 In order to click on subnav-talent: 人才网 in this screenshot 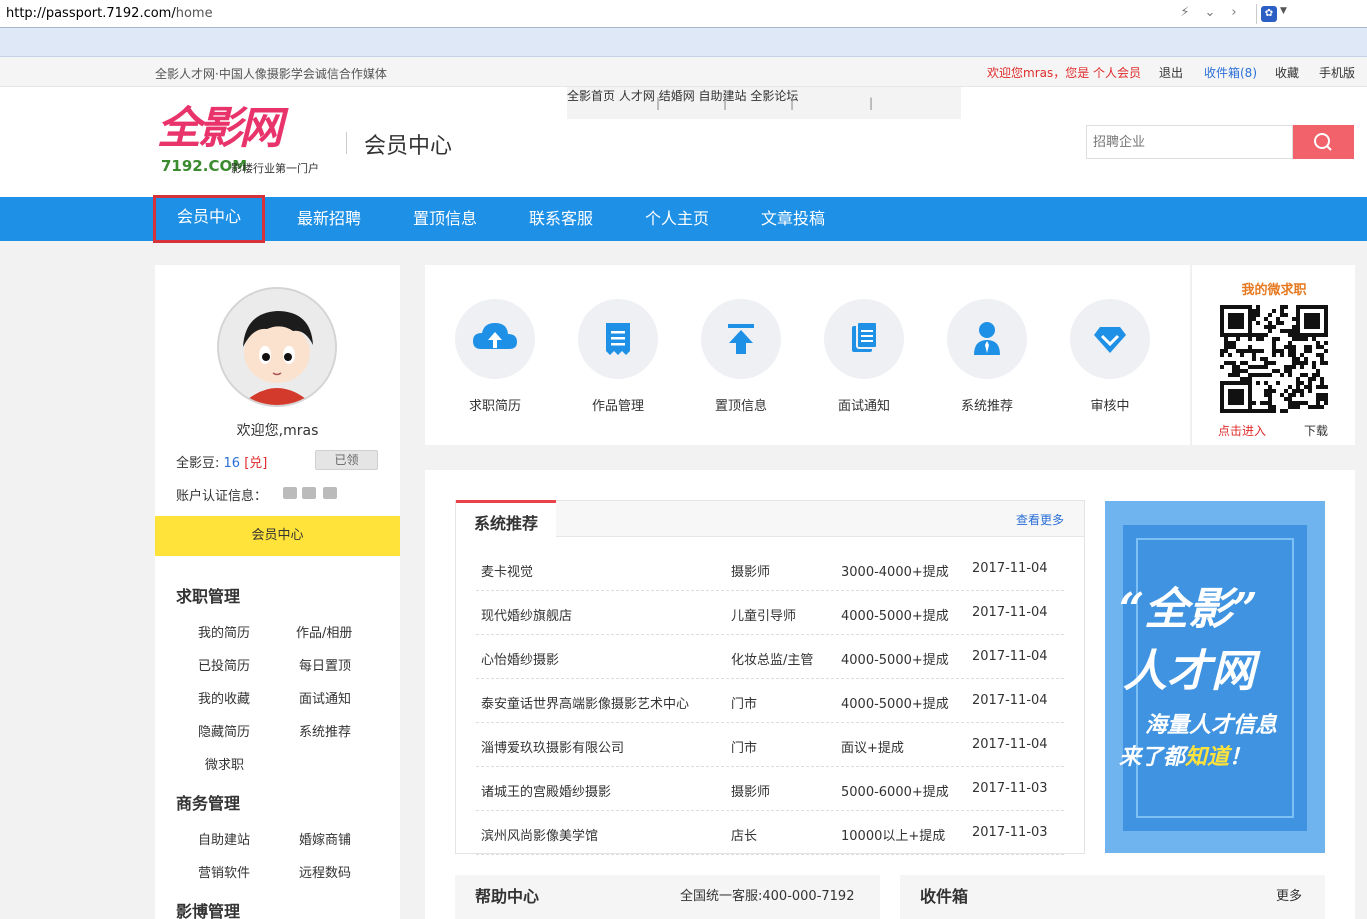, I will do `click(637, 96)`.